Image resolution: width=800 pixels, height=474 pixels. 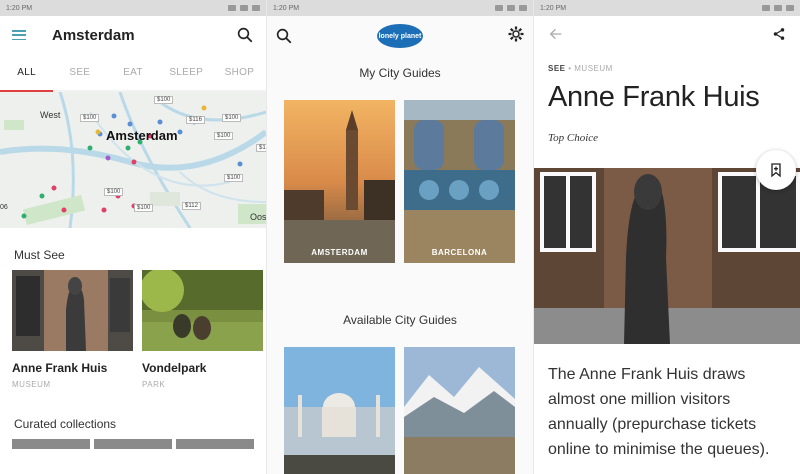 I want to click on map-price-tag: $112, so click(x=191, y=206).